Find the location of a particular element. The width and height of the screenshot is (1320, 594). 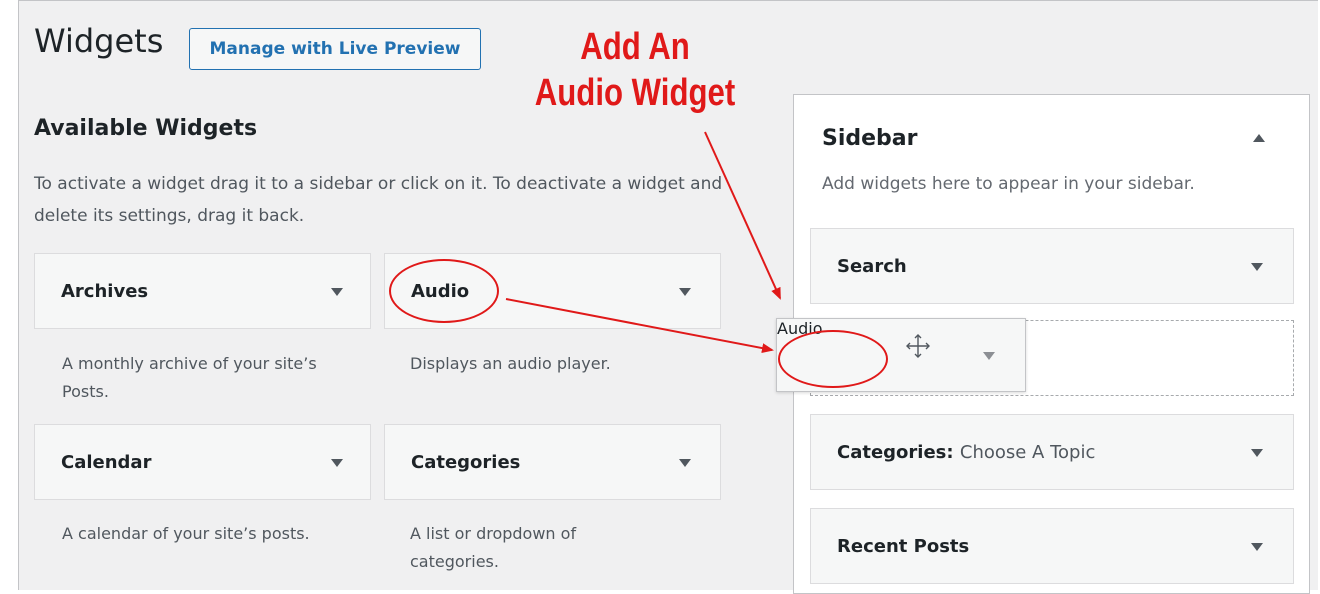

arrow-to-sidebar is located at coordinates (742, 215).